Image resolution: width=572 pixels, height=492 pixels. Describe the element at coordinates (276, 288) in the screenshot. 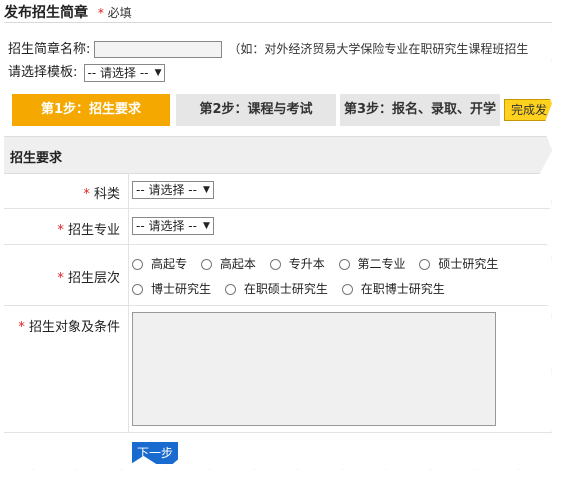

I see `level-radio-6: 在职硕士研究生` at that location.